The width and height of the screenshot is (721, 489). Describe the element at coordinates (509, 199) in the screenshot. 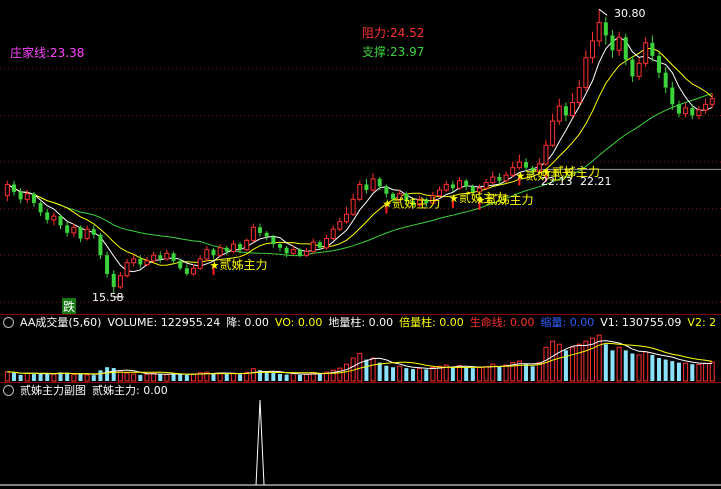

I see `signal-label: 贰姊主力` at that location.